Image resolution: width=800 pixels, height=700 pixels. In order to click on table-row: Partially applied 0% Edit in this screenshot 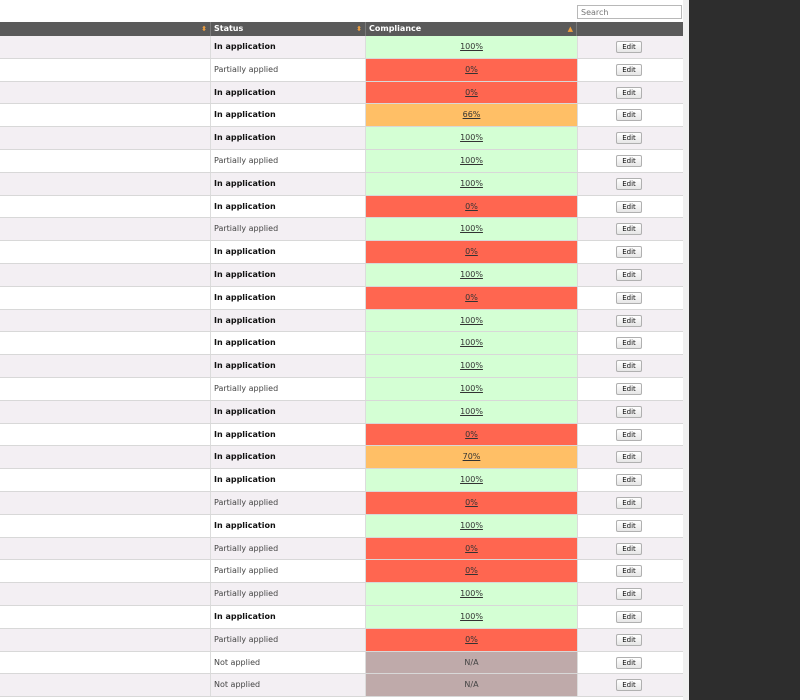, I will do `click(341, 70)`.